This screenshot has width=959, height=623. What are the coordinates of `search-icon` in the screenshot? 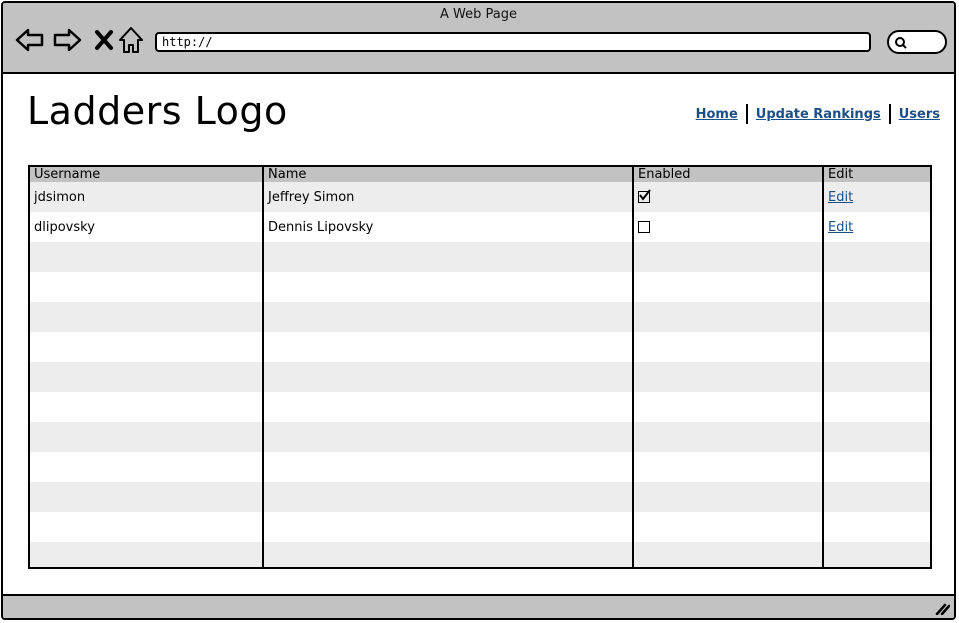 It's located at (901, 43).